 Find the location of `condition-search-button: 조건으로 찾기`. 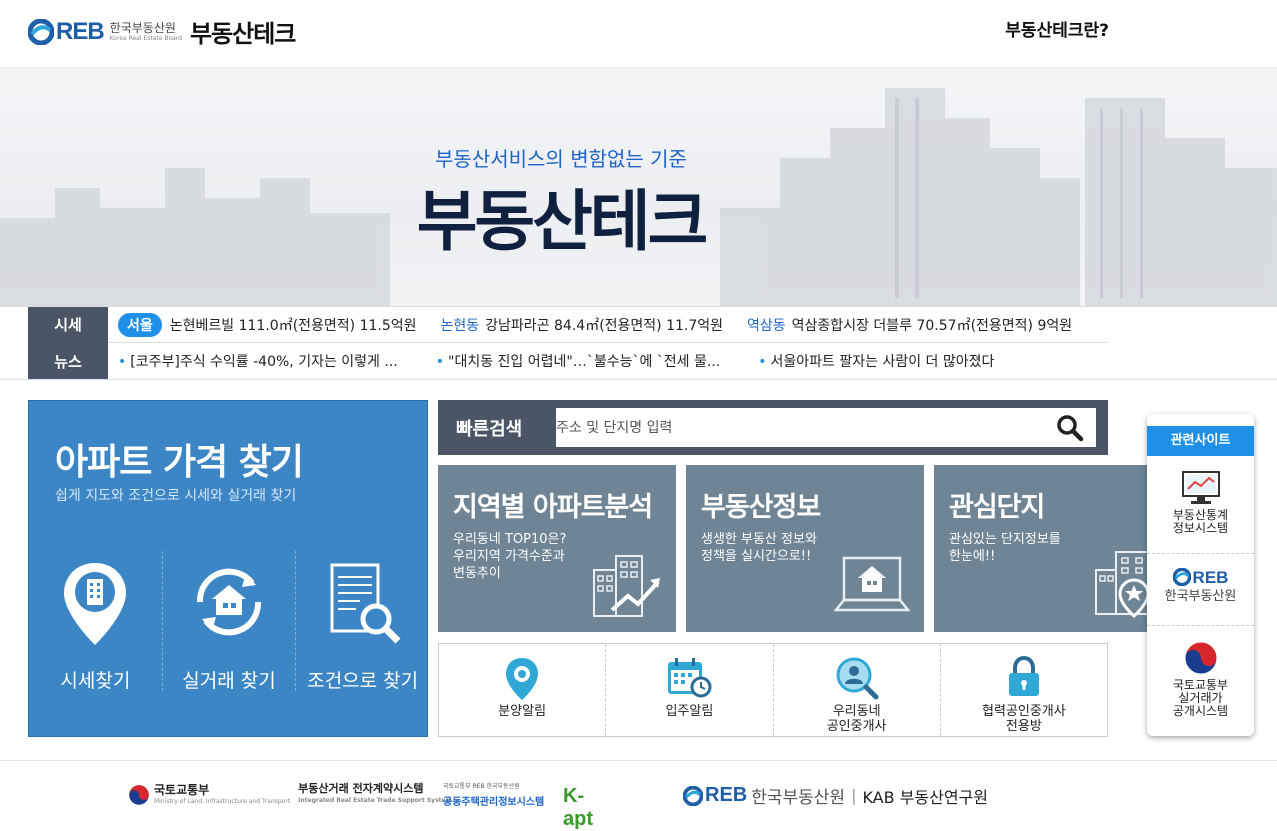

condition-search-button: 조건으로 찾기 is located at coordinates (362, 621).